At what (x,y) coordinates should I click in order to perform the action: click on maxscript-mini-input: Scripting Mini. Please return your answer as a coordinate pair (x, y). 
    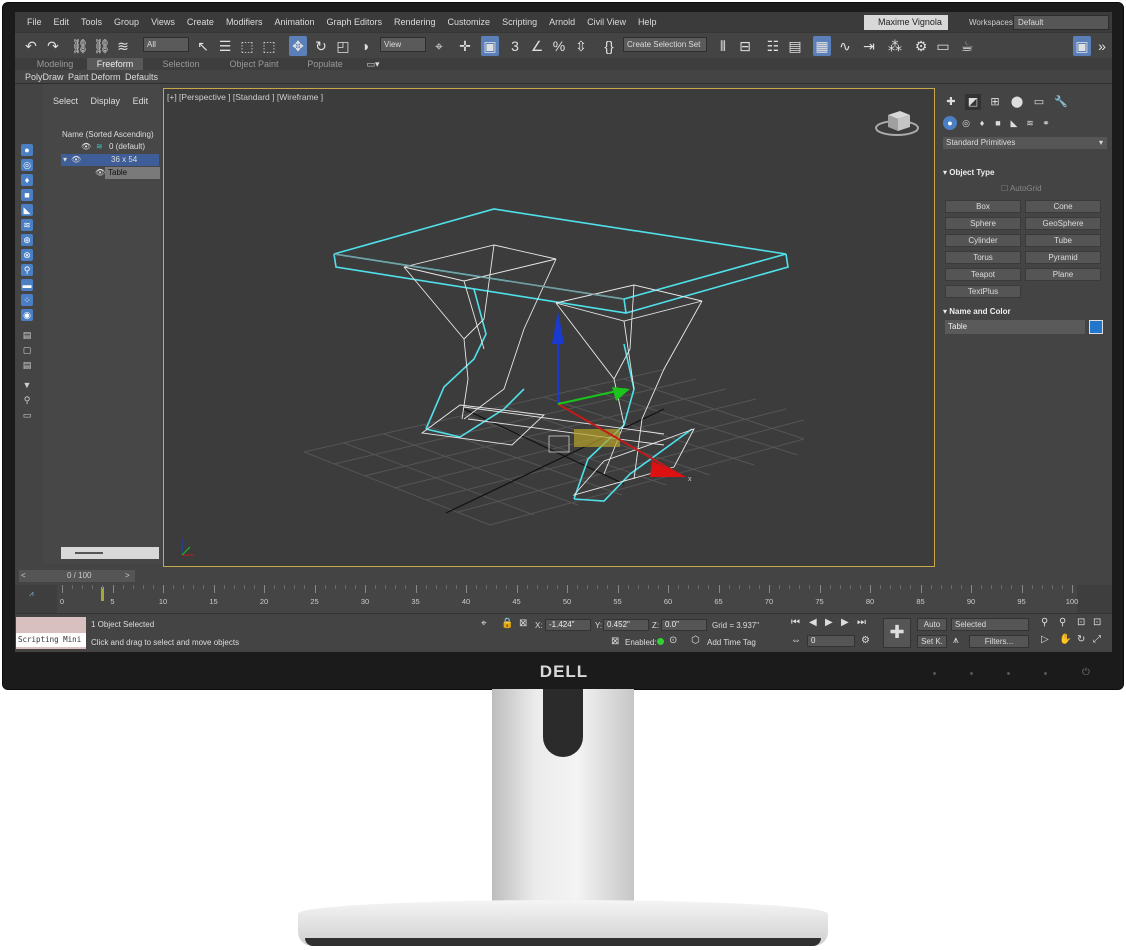
    Looking at the image, I should click on (51, 640).